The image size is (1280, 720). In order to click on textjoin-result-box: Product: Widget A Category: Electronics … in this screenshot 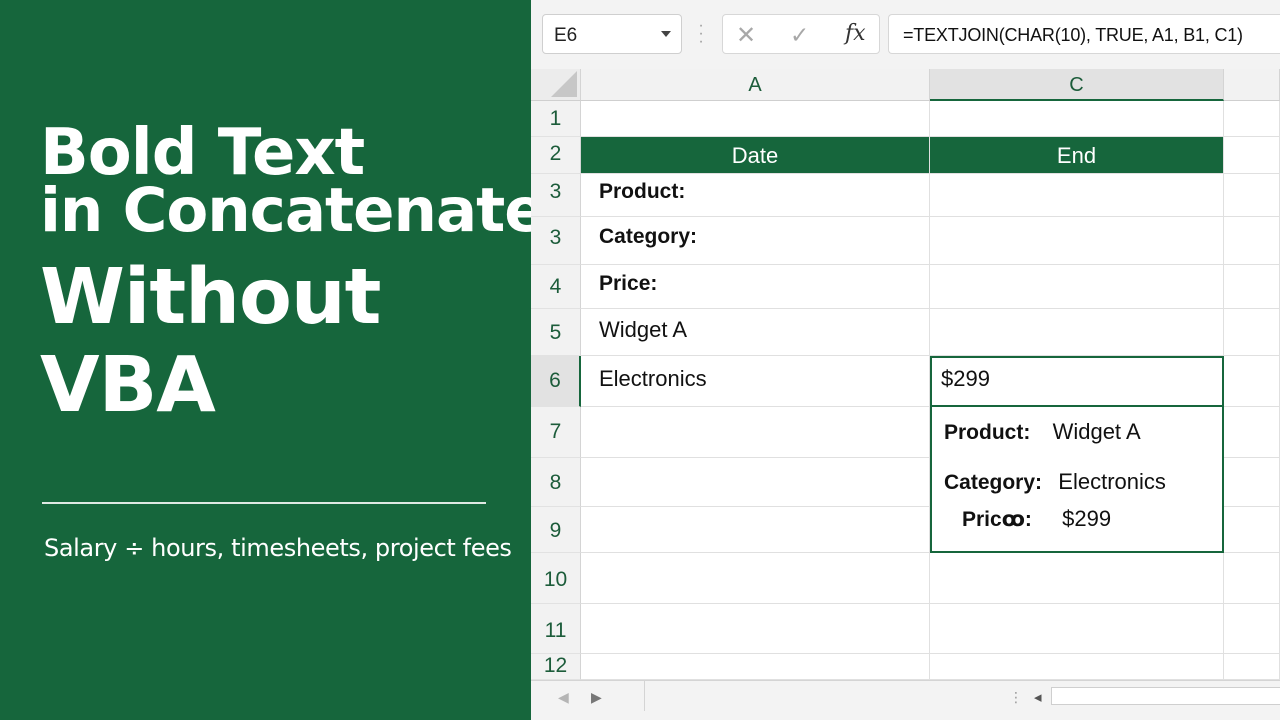, I will do `click(1077, 480)`.